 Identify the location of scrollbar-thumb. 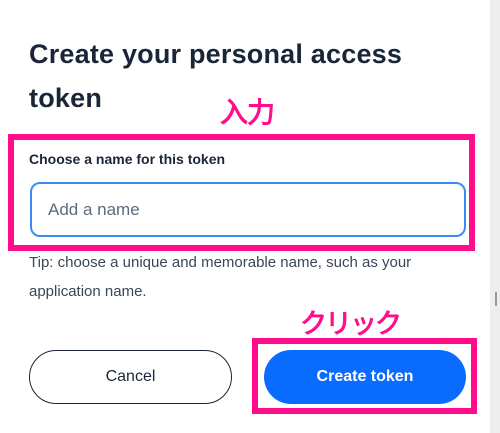
(496, 299).